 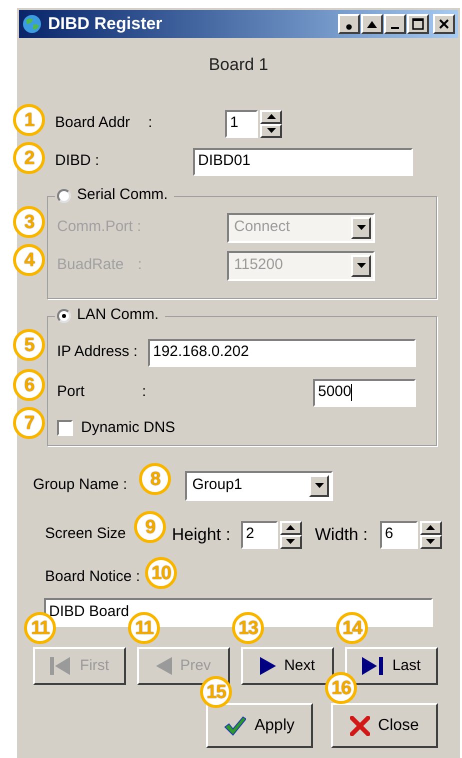 What do you see at coordinates (259, 725) in the screenshot?
I see `action-button: Apply` at bounding box center [259, 725].